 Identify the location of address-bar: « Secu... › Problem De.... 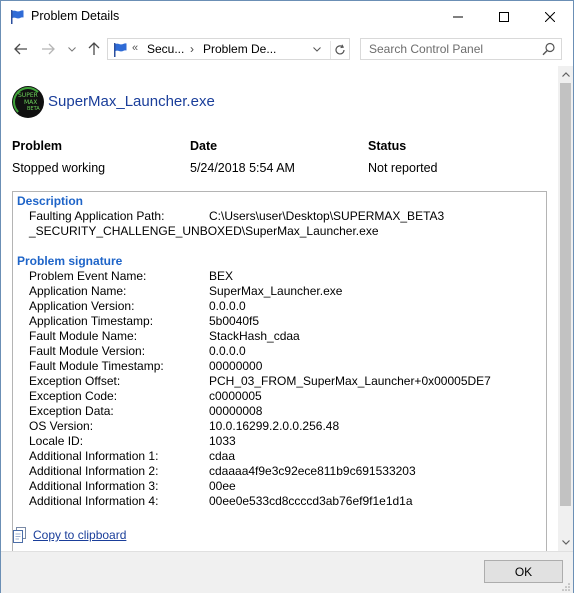
(228, 49).